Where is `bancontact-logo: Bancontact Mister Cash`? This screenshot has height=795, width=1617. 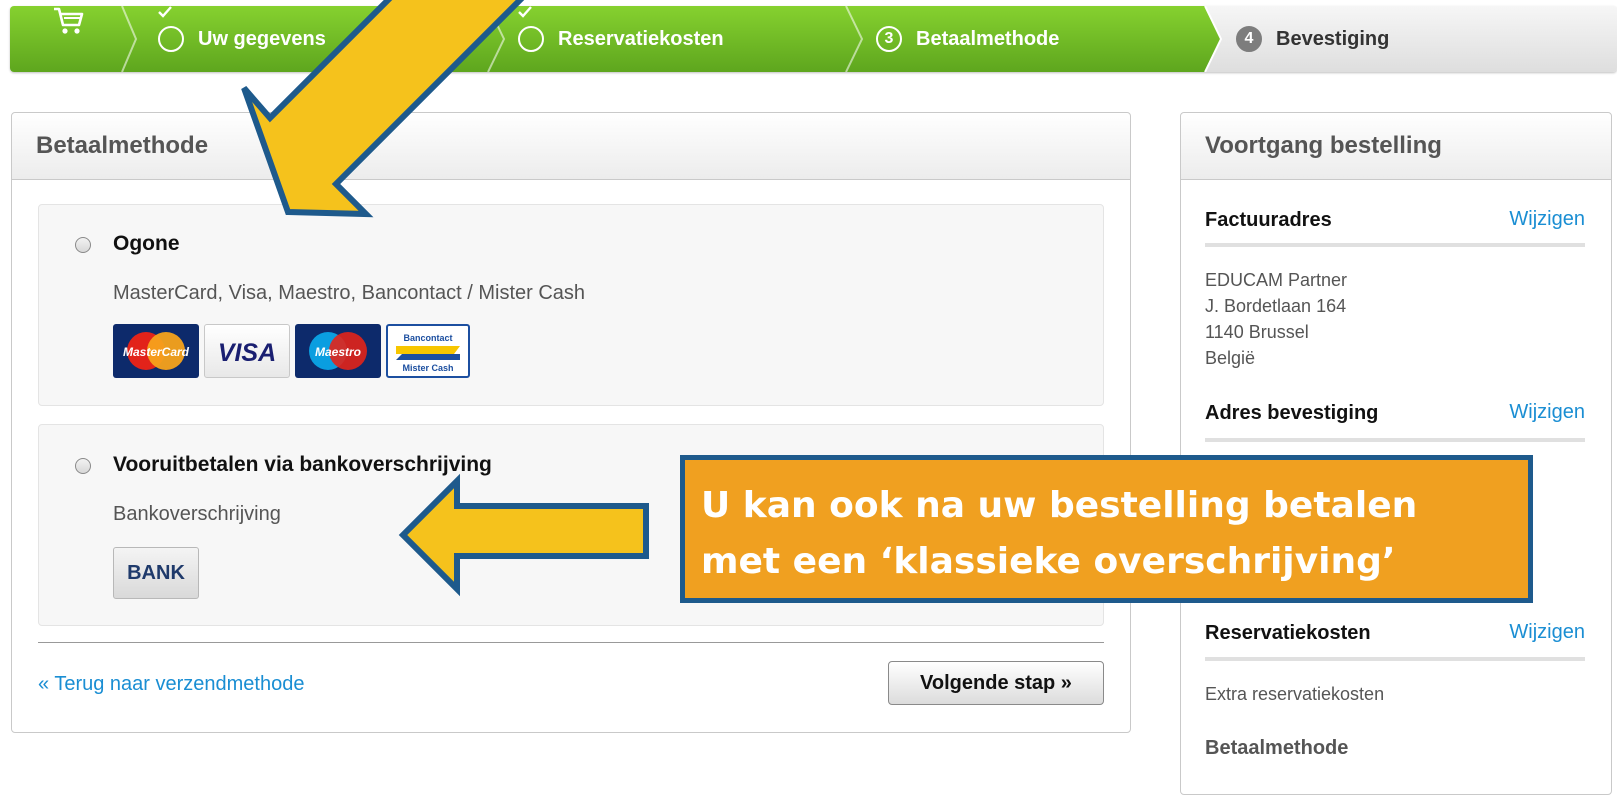 bancontact-logo: Bancontact Mister Cash is located at coordinates (428, 351).